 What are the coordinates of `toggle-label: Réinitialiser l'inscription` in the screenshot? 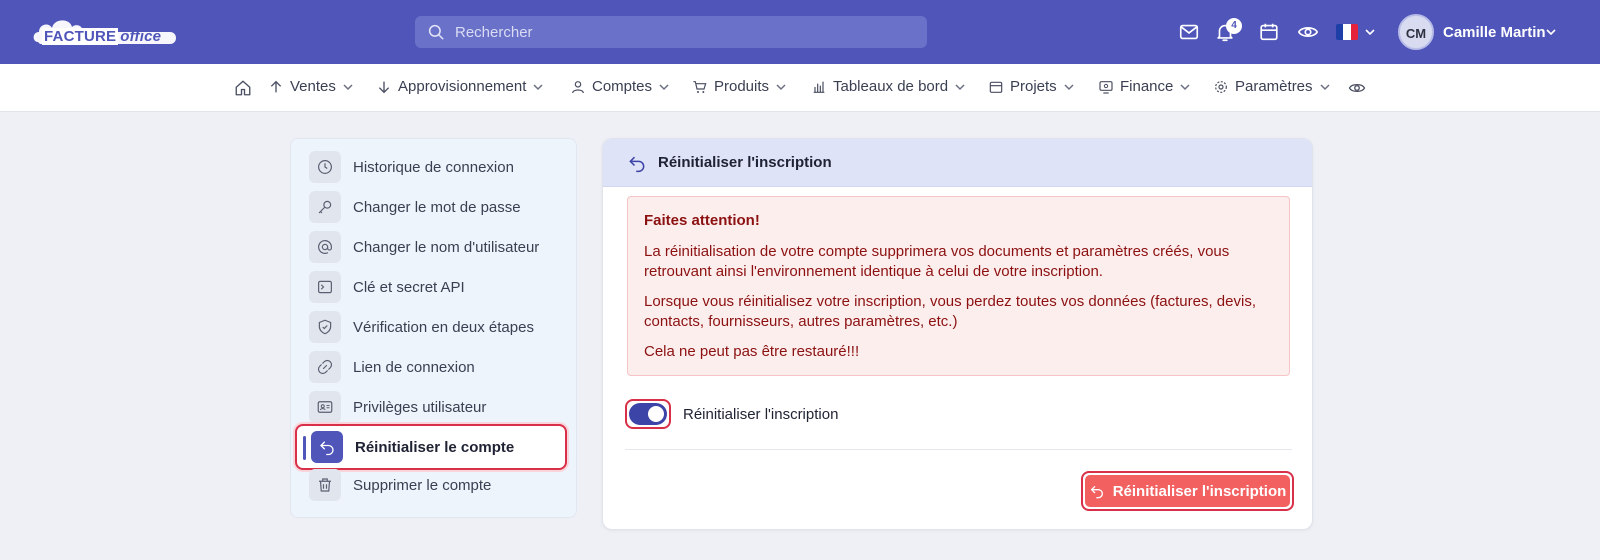 It's located at (761, 414).